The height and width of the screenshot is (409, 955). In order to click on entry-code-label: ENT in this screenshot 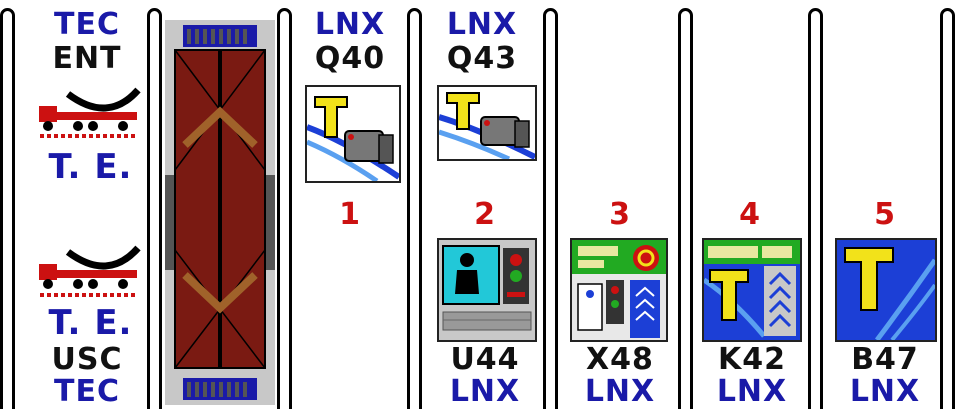, I will do `click(87, 58)`.